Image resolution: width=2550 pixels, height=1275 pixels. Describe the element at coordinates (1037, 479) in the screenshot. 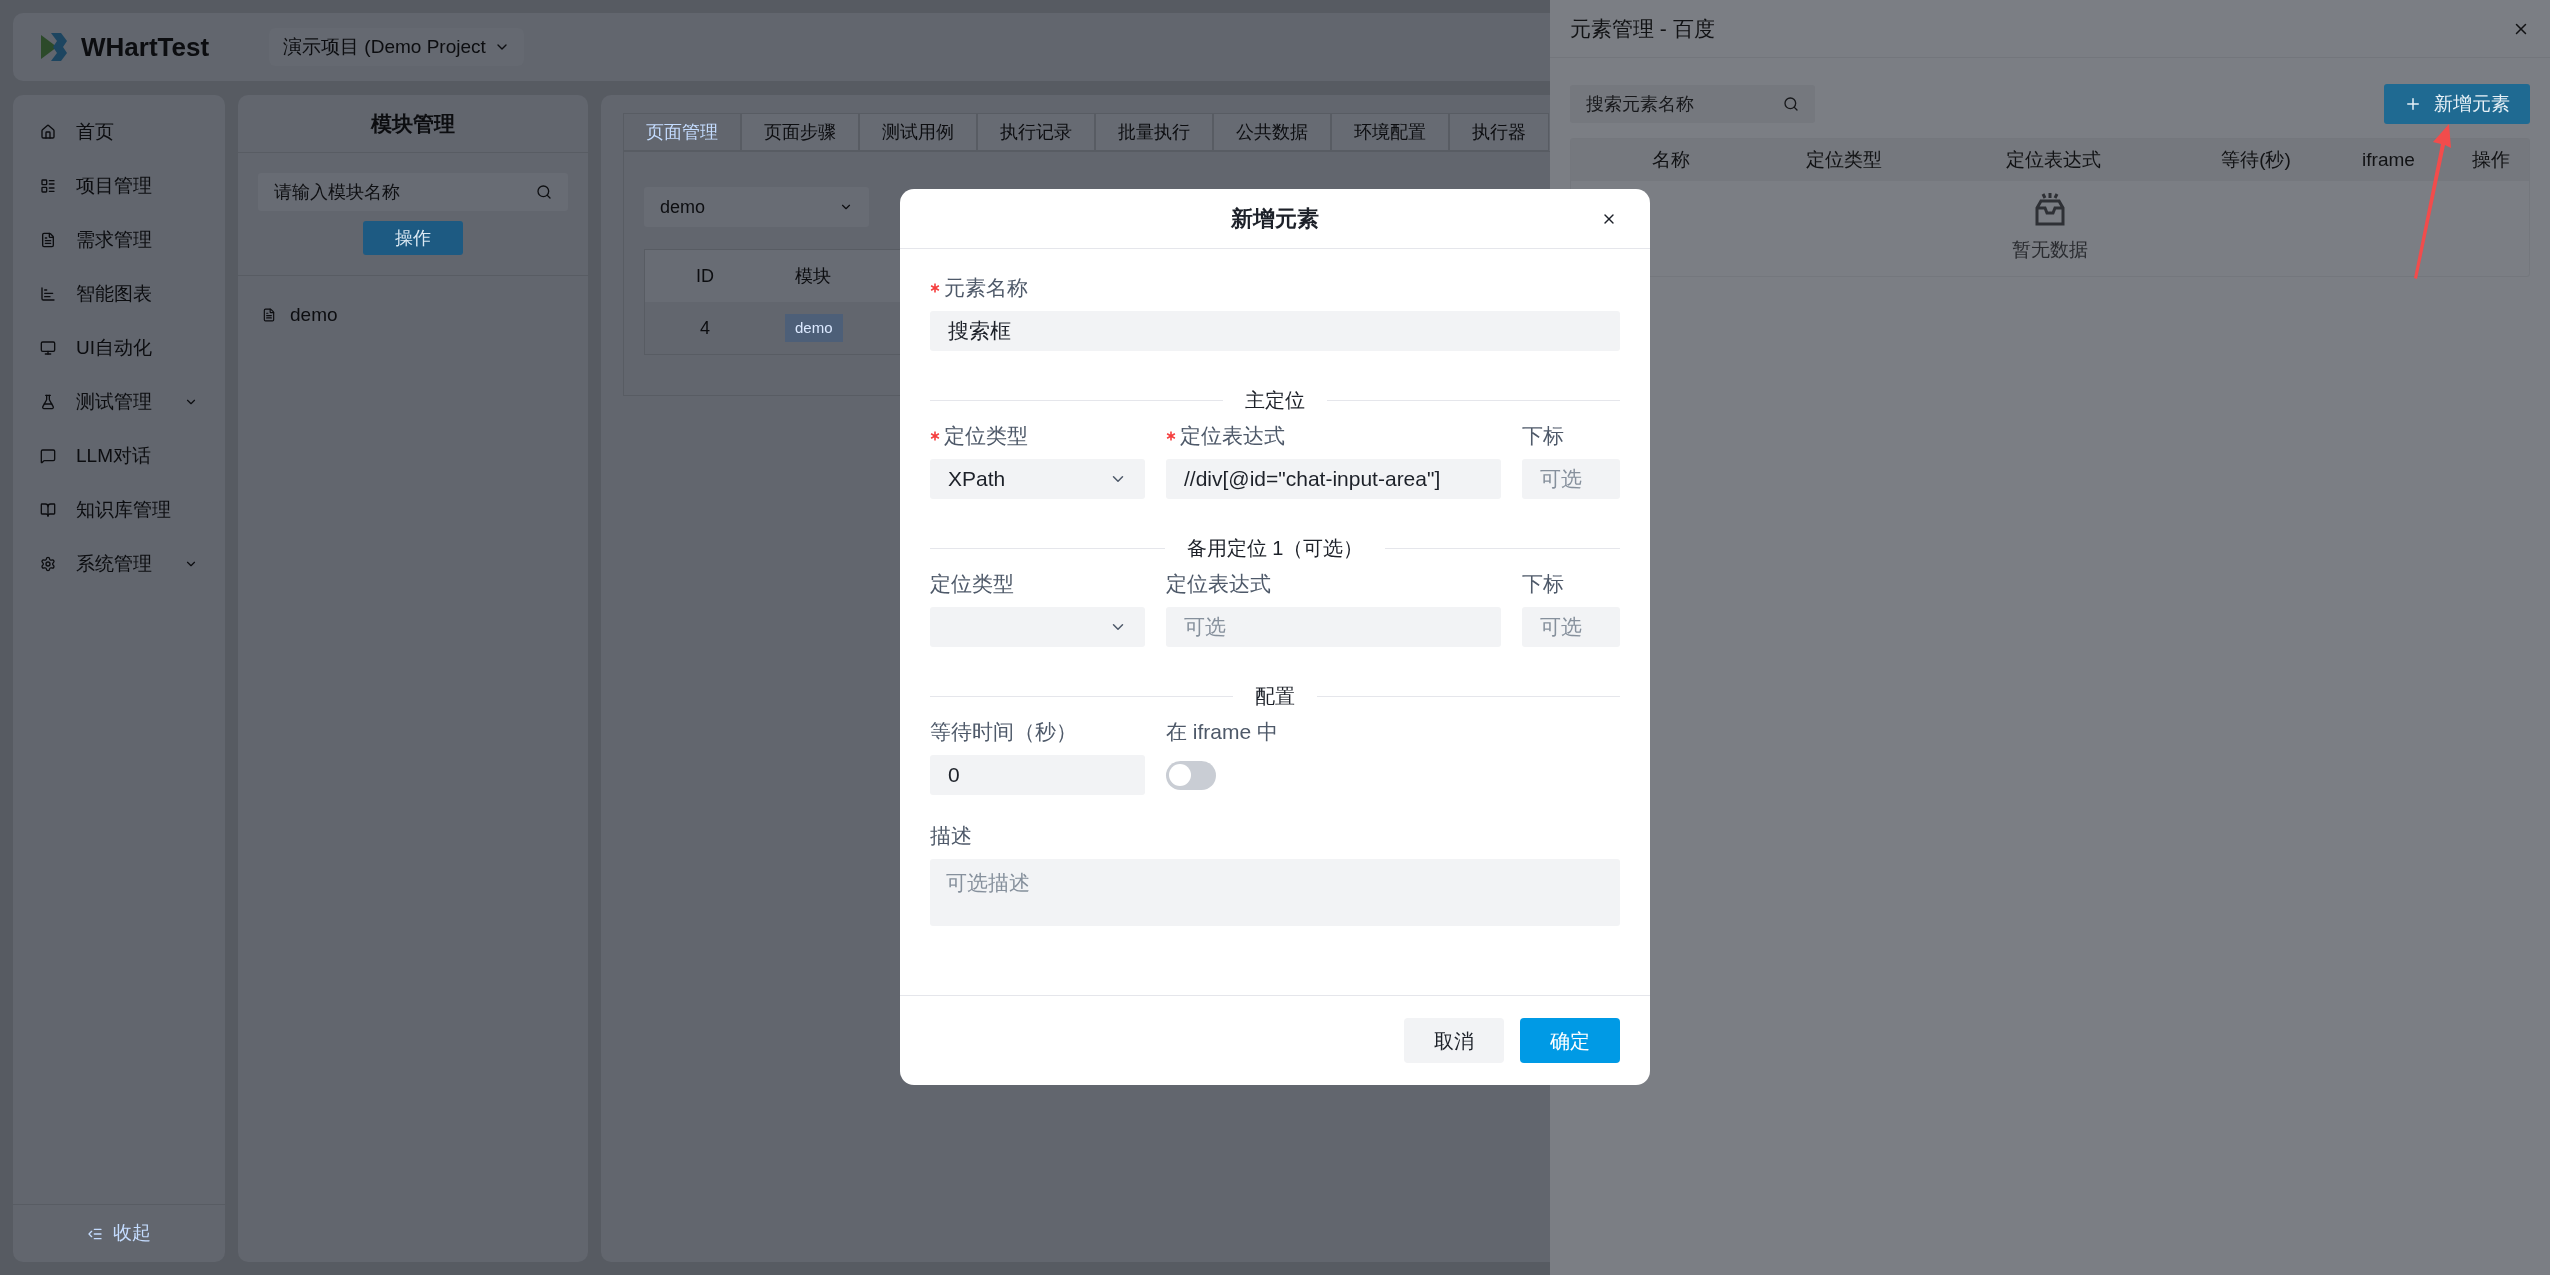

I see `select-field: XPath` at that location.